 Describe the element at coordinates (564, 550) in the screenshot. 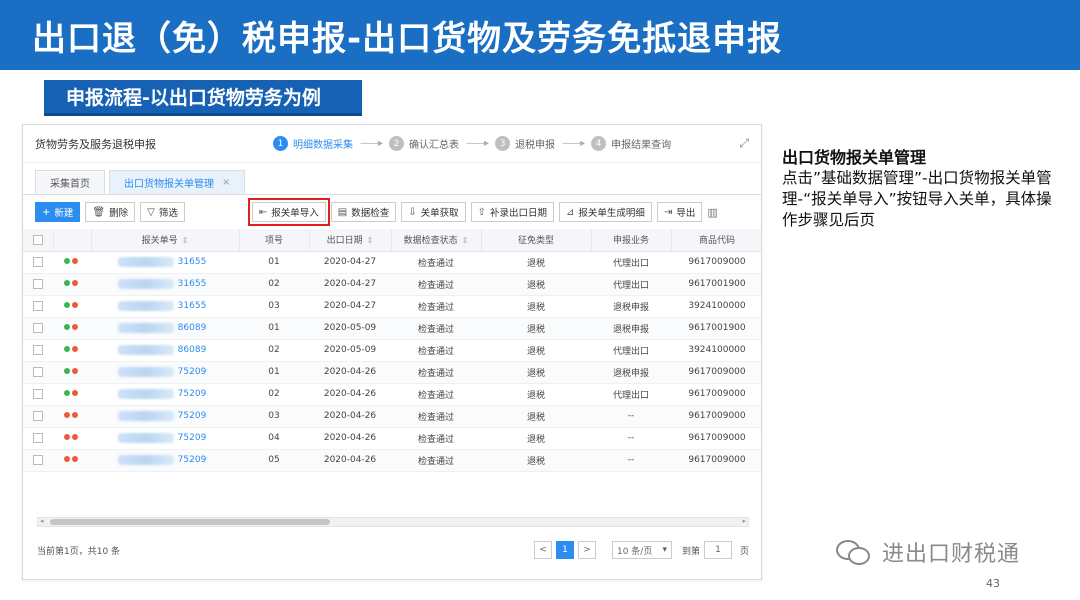

I see `page-1-button: 1` at that location.